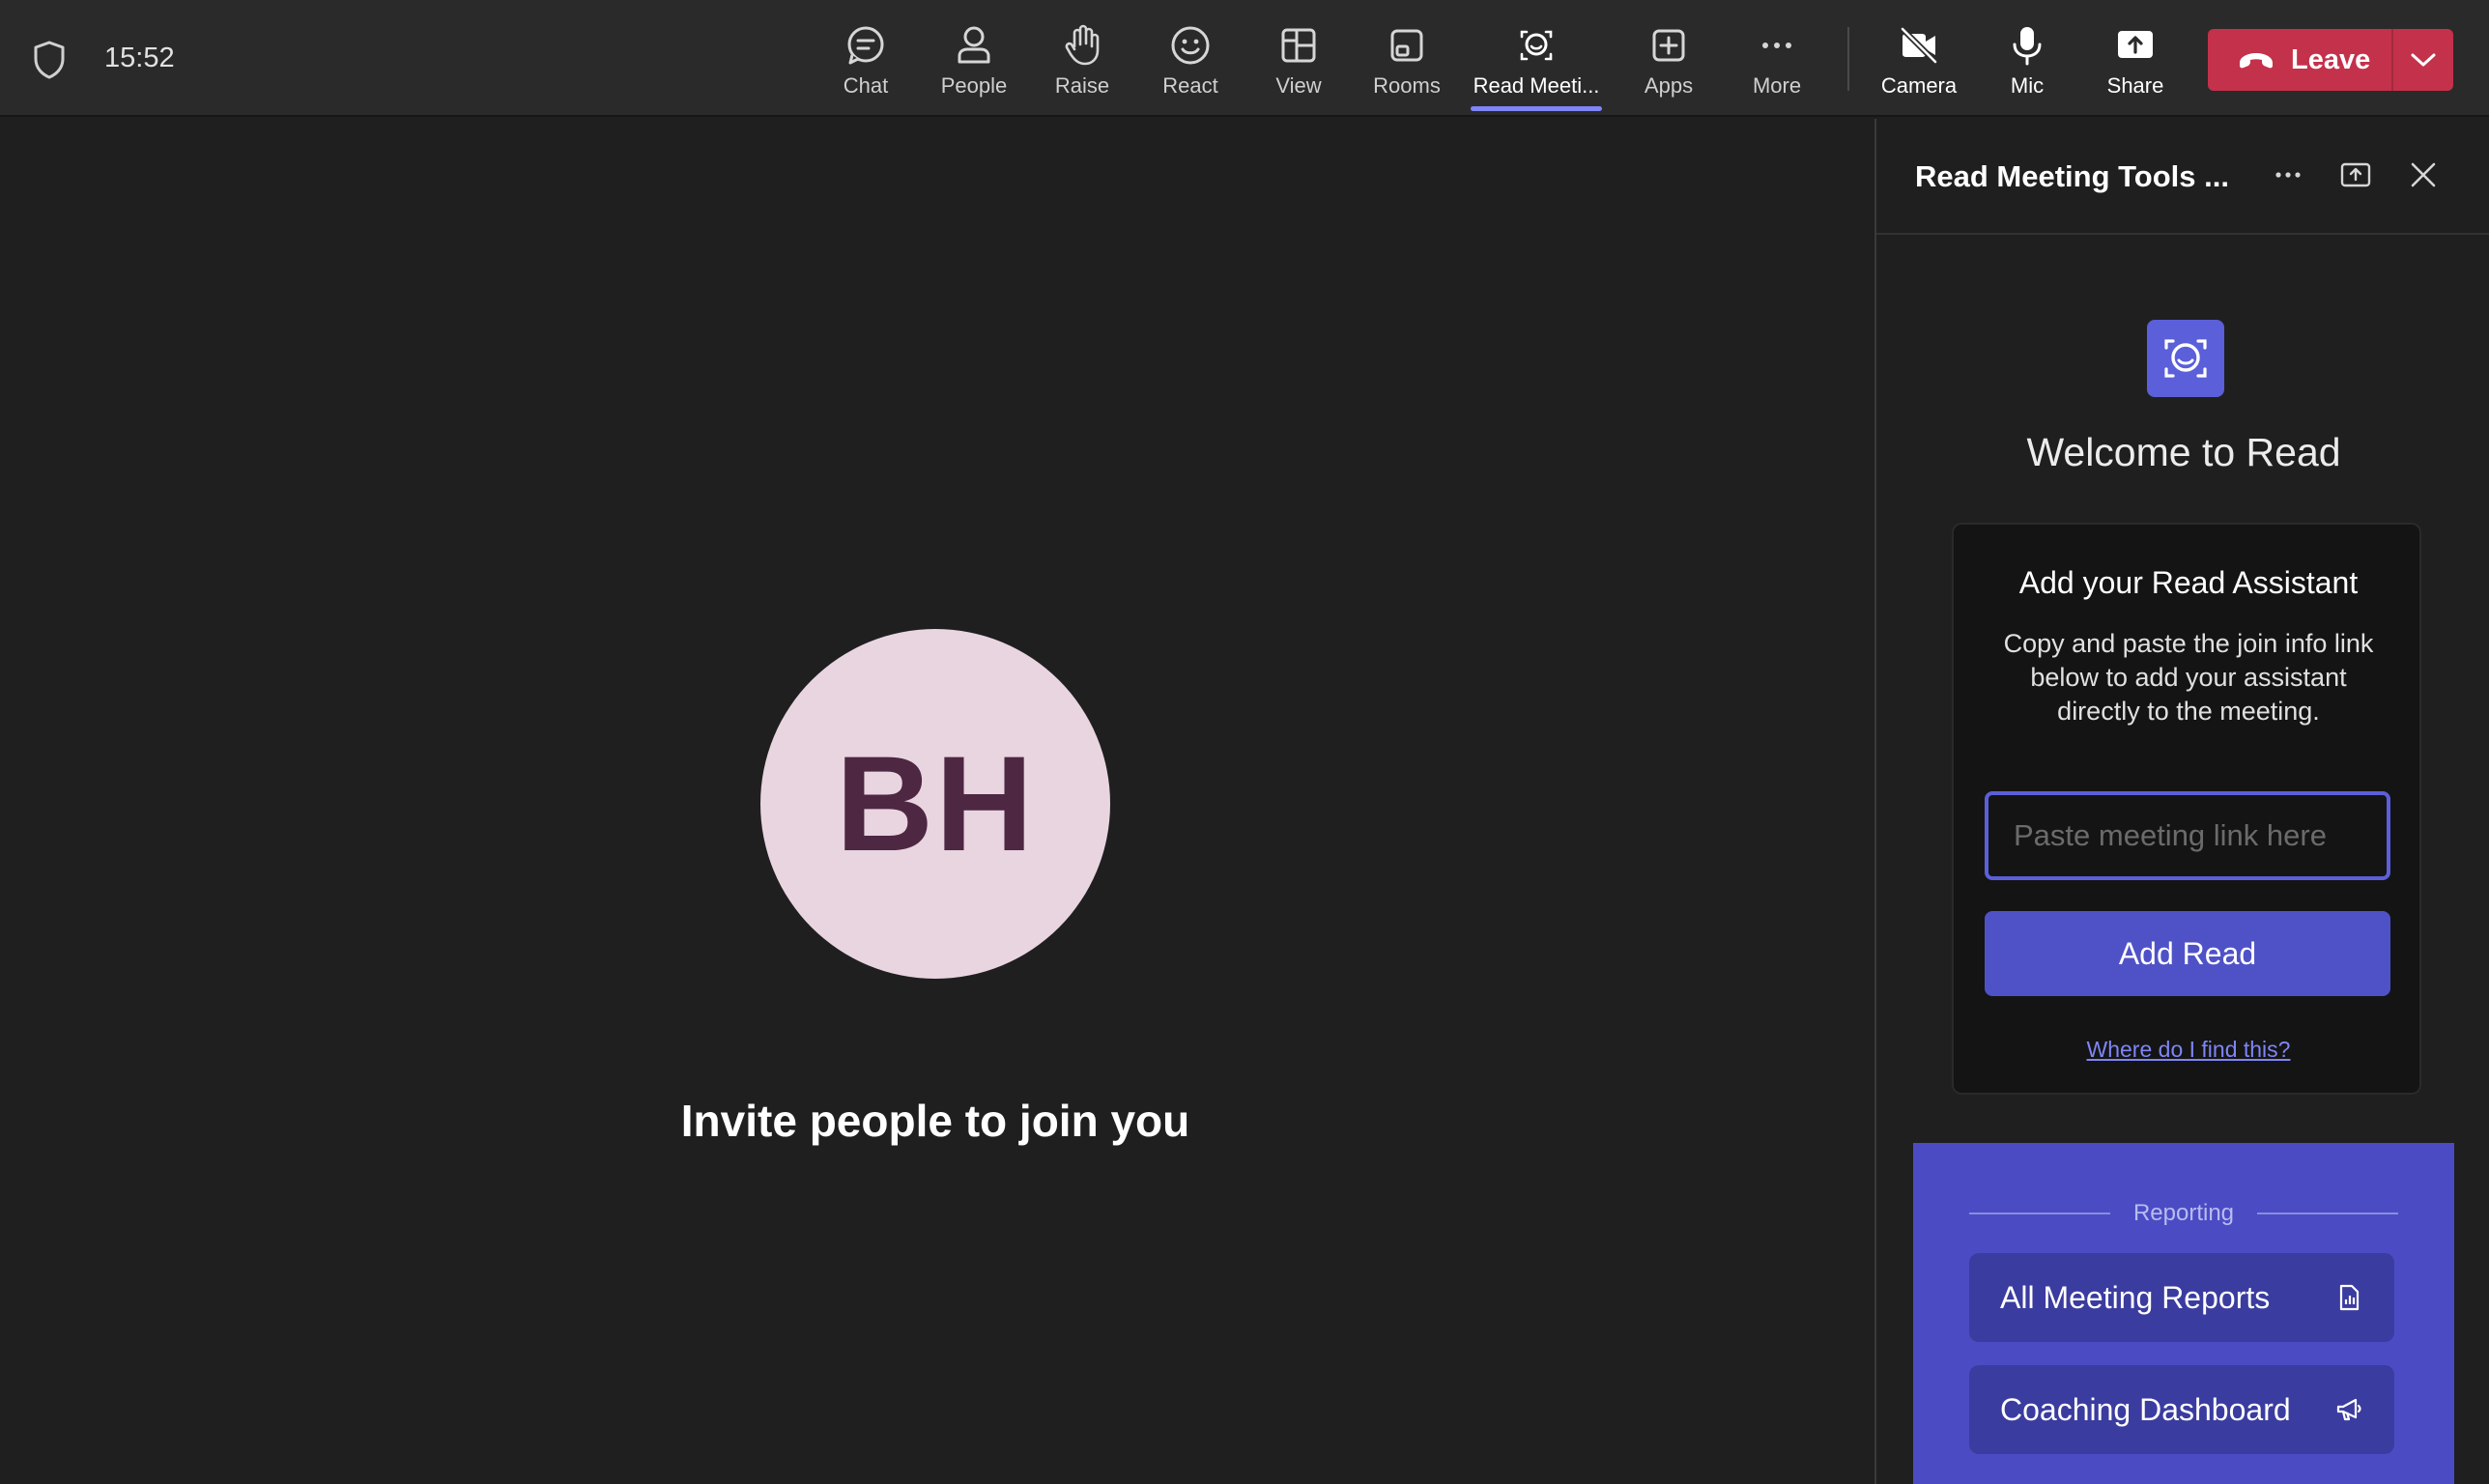  I want to click on panel-close-button, so click(2423, 175).